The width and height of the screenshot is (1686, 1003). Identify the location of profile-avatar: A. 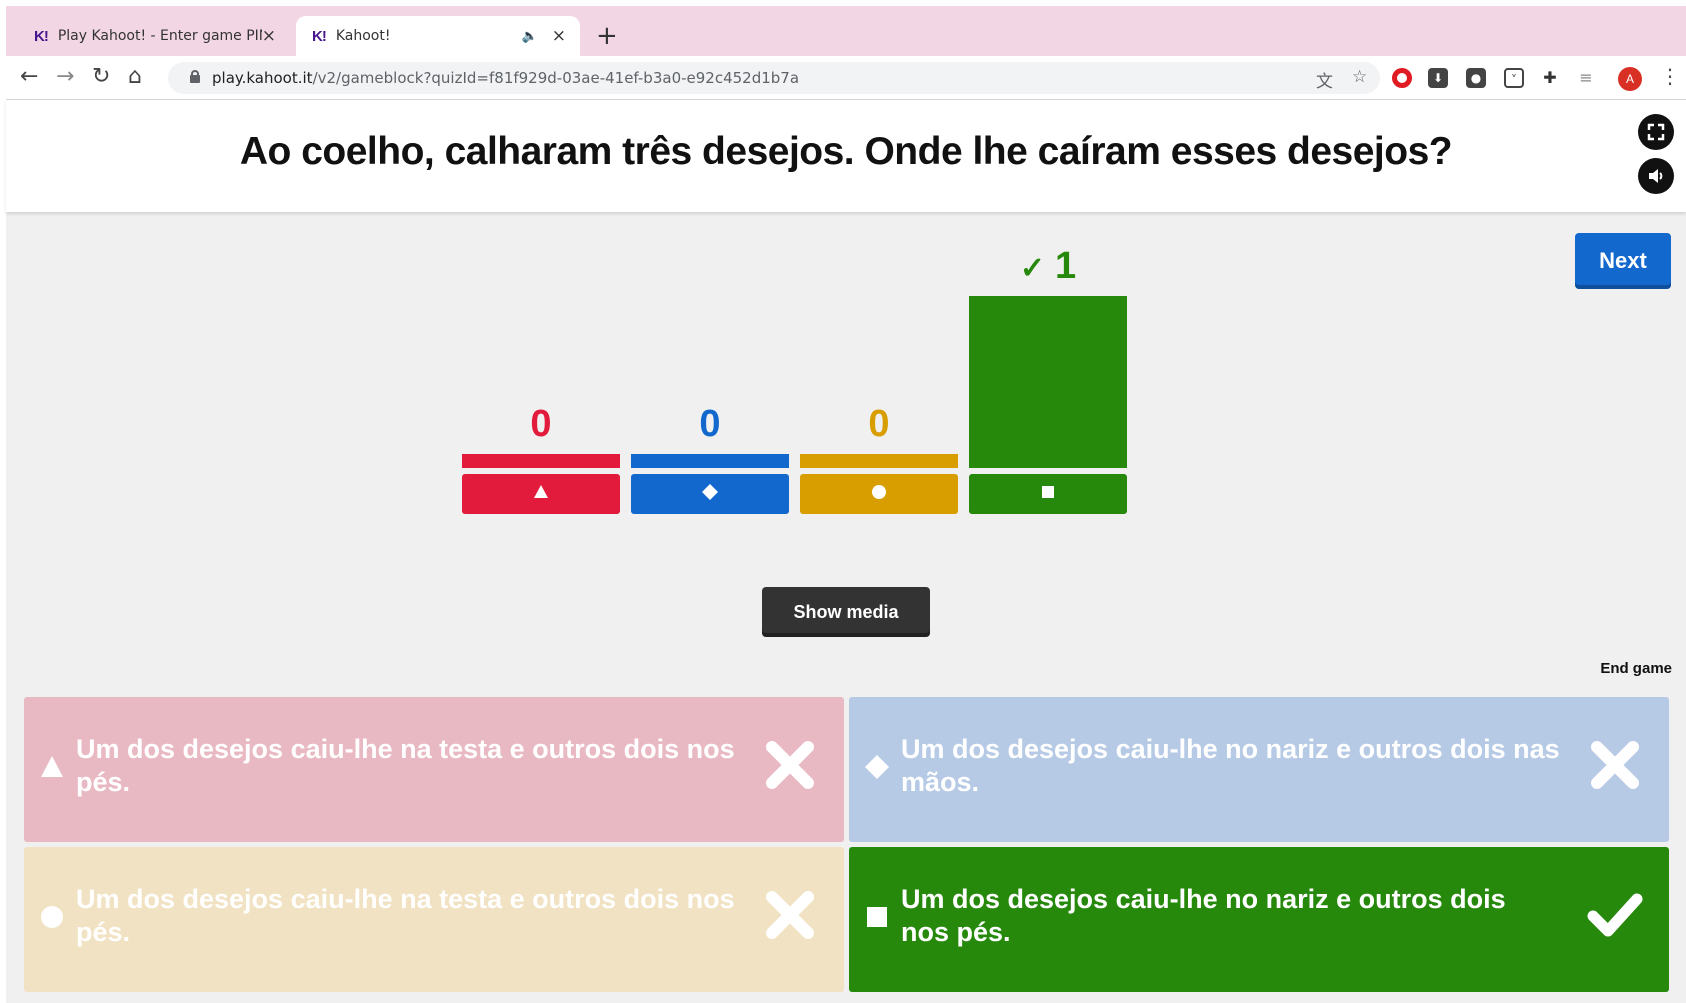
(1630, 79).